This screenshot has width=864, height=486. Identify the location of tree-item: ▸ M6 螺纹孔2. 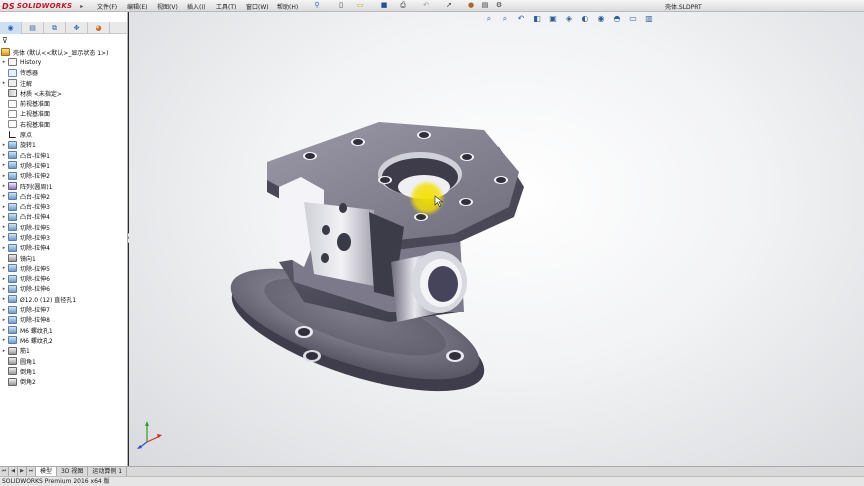
(63, 340).